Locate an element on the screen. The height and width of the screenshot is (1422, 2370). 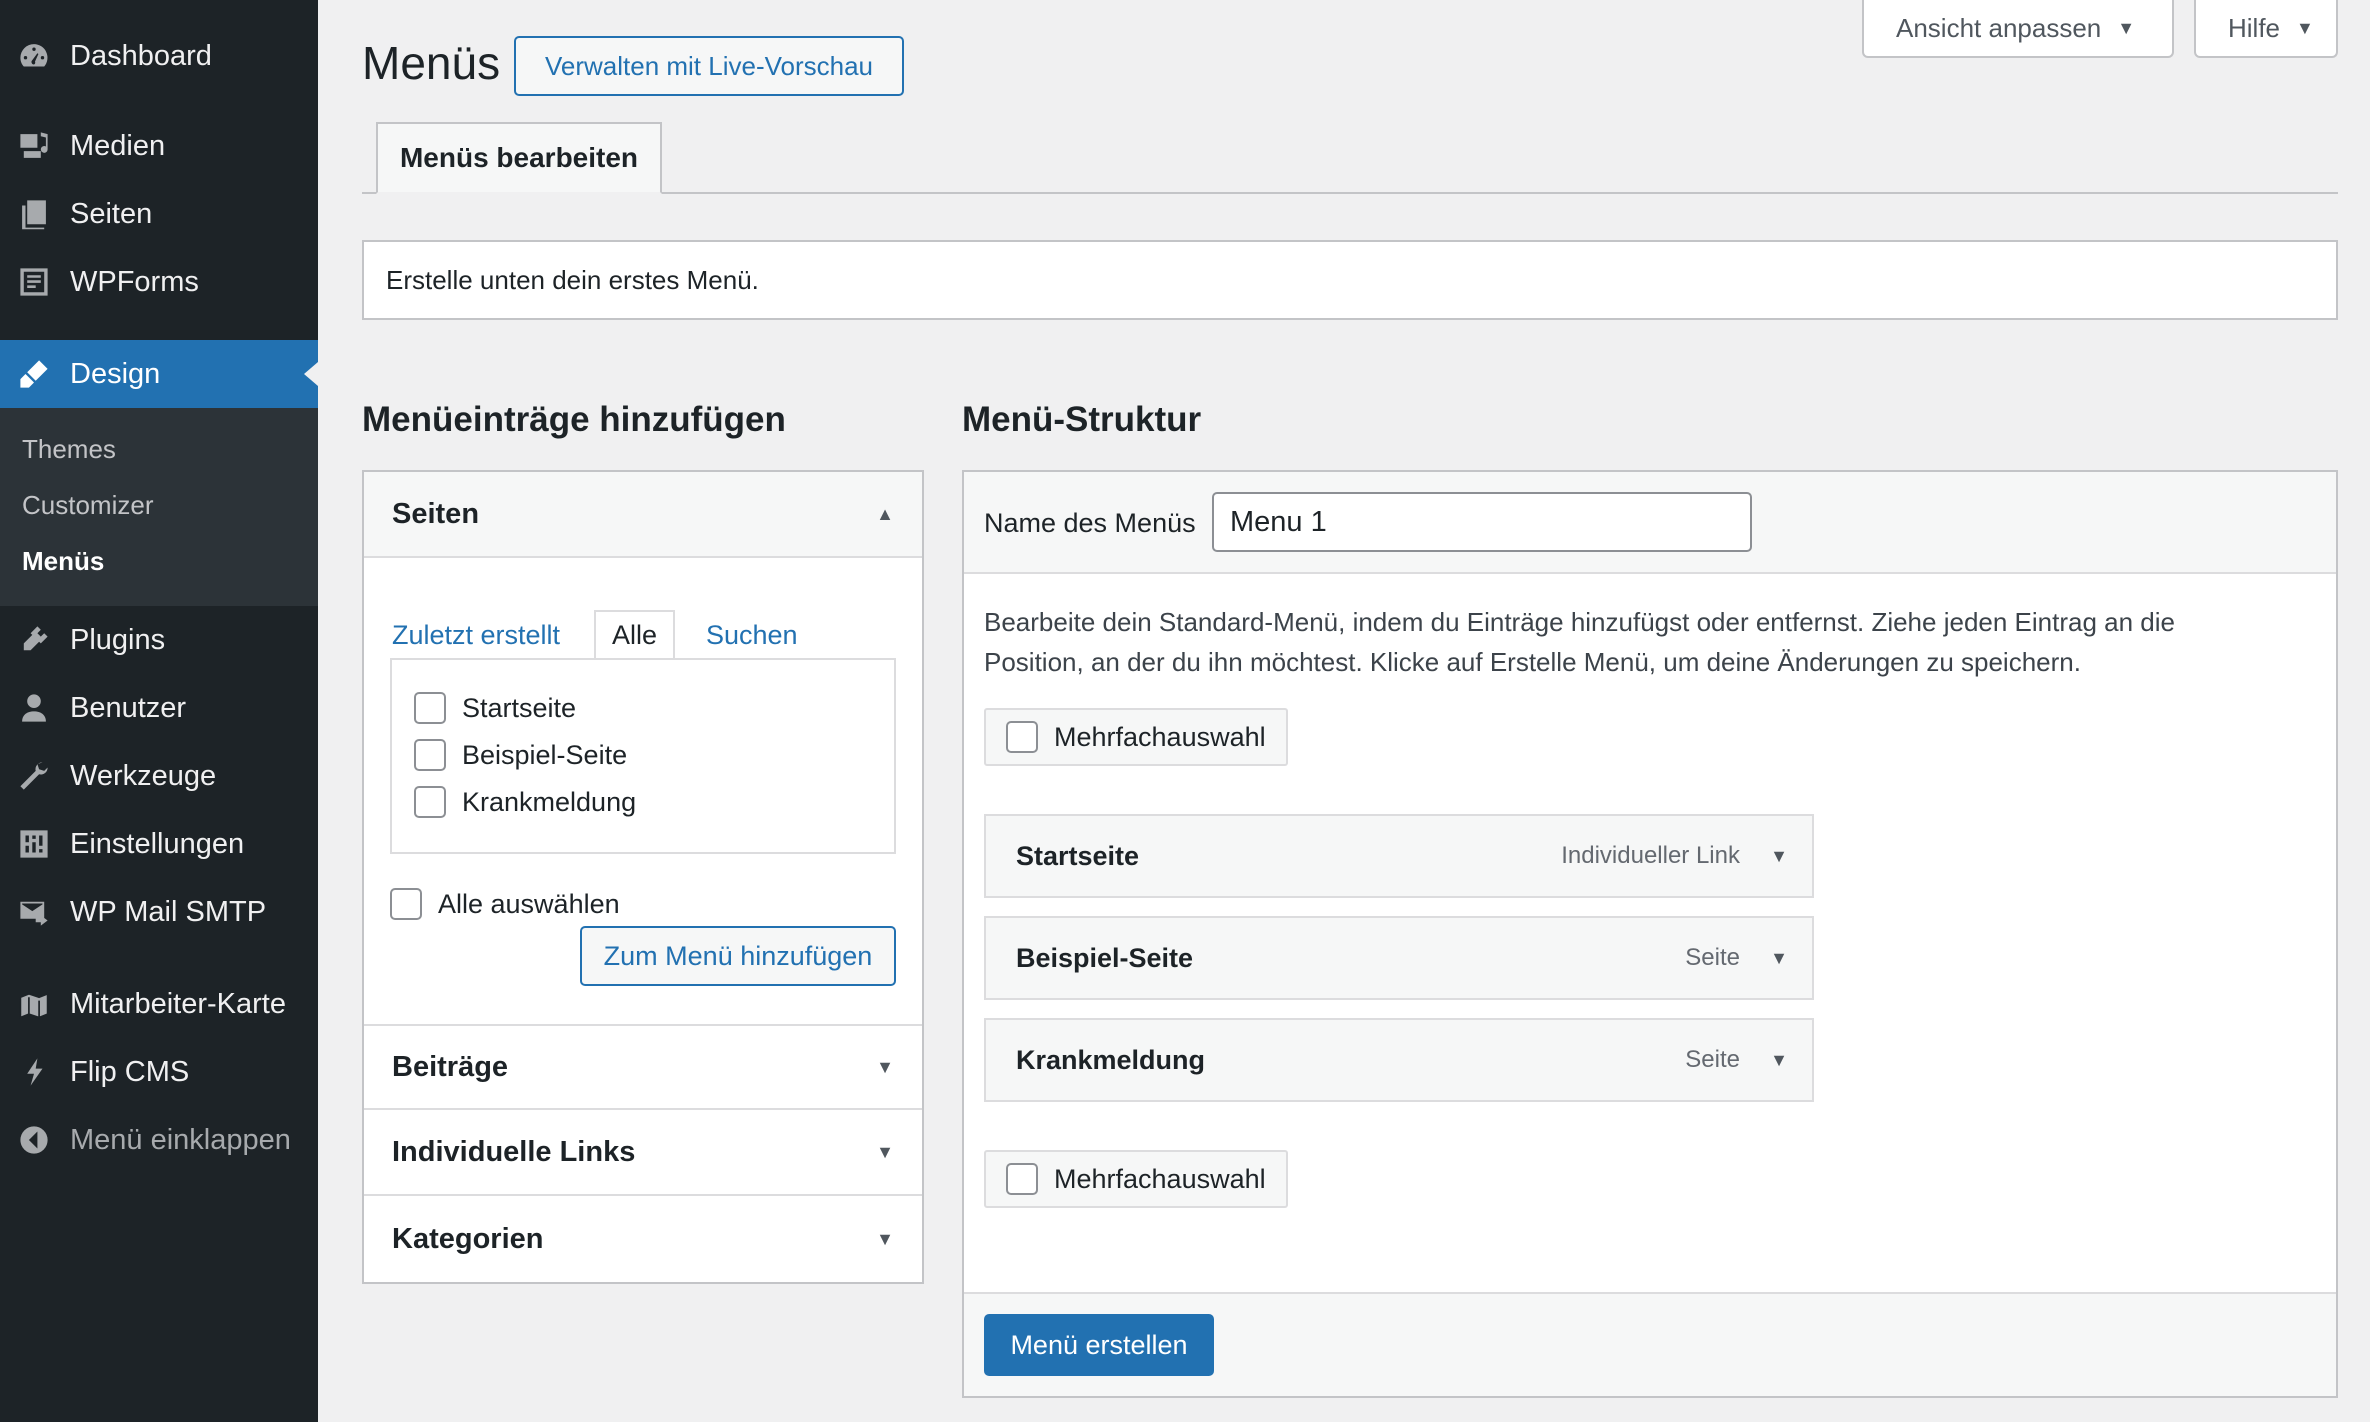
add-to-menu-button: Zum Menü hinzufügen is located at coordinates (738, 956).